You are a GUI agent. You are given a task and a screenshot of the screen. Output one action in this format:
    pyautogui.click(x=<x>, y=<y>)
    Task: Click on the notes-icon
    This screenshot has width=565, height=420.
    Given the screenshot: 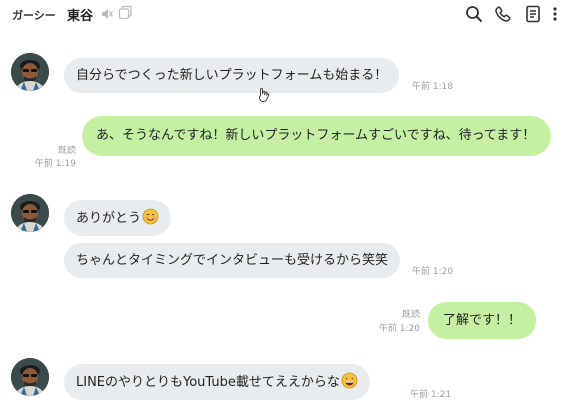 What is the action you would take?
    pyautogui.click(x=533, y=14)
    